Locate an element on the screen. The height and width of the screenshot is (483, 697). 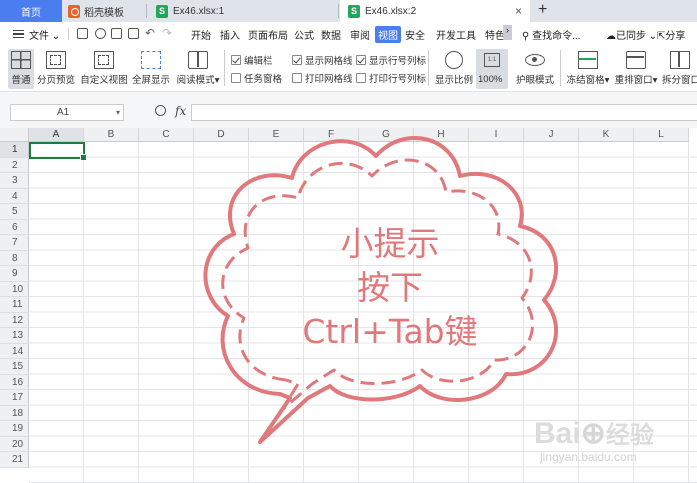
column-header-i: I is located at coordinates (496, 135).